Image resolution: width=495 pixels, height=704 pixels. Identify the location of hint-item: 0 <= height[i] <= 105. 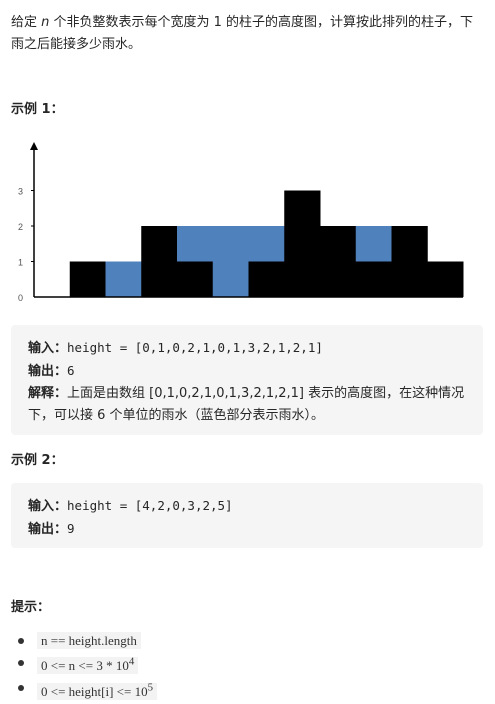
(87, 689).